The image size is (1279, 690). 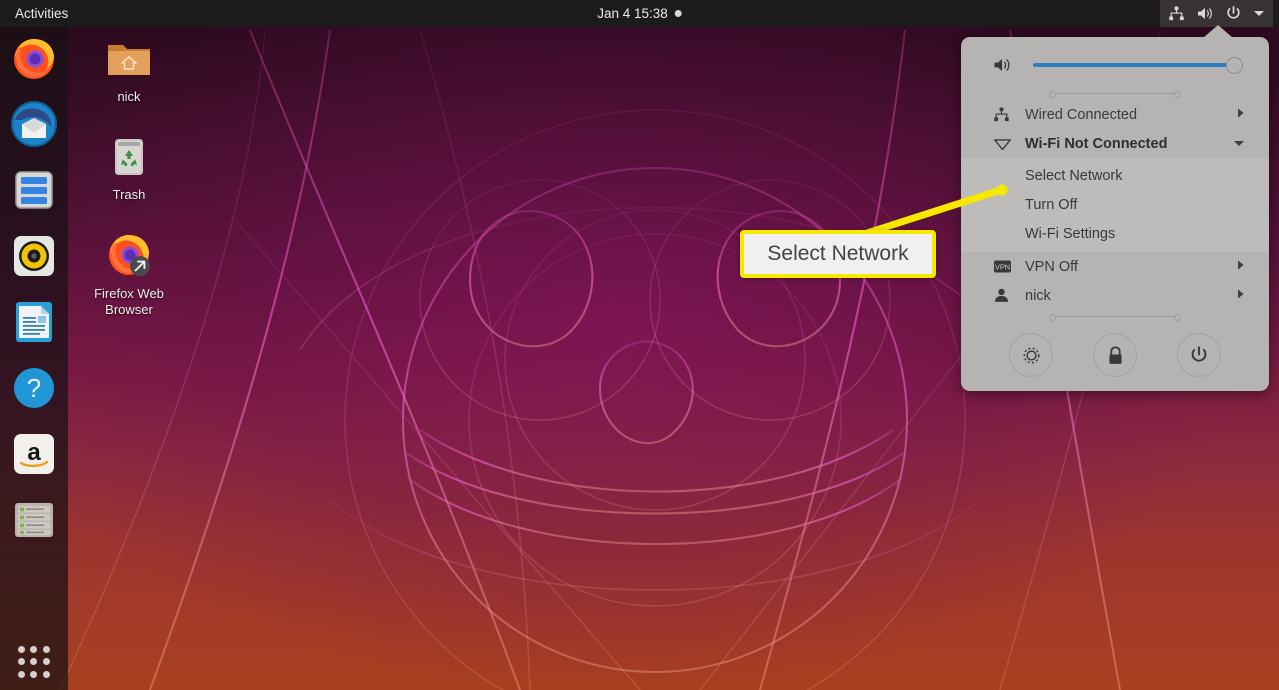 I want to click on power-button, so click(x=1199, y=355).